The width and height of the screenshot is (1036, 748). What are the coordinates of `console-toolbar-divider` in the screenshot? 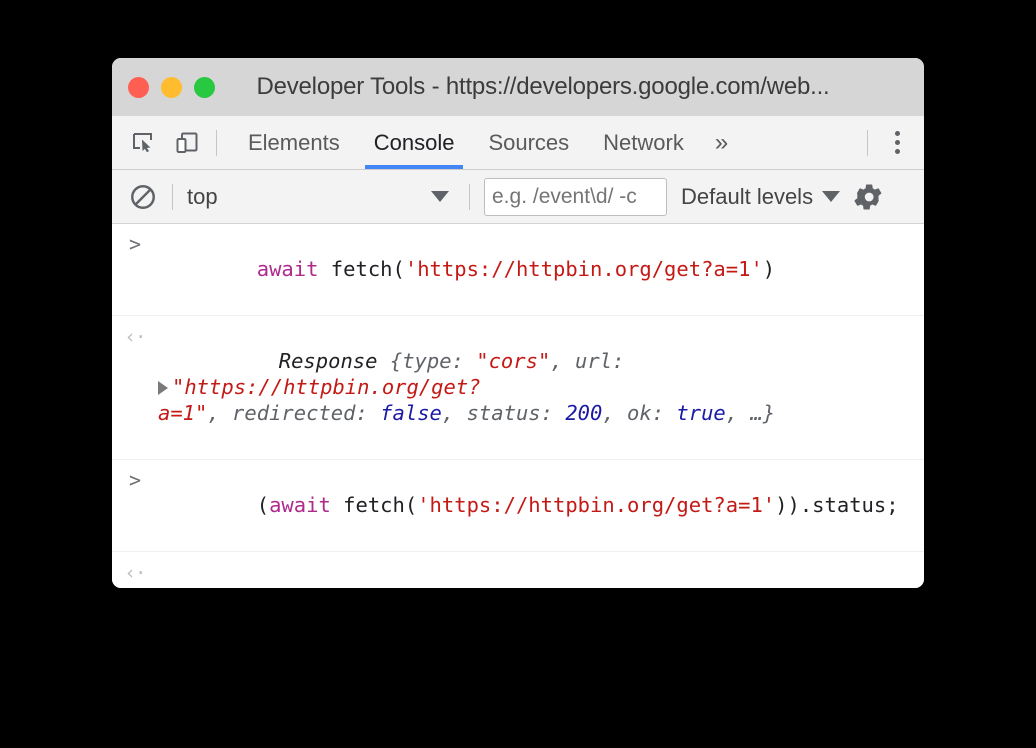 It's located at (172, 196).